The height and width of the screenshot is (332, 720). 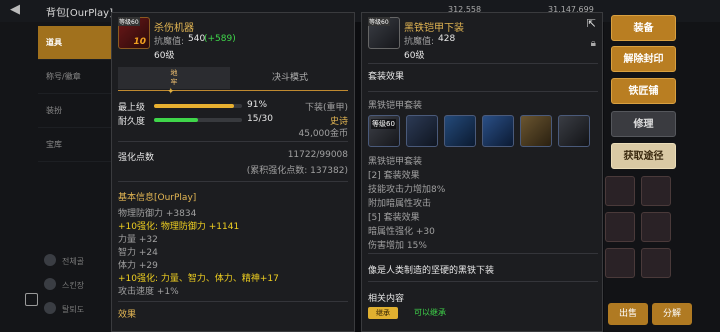 What do you see at coordinates (73, 285) in the screenshot?
I see `sidebar-label: 스킨장` at bounding box center [73, 285].